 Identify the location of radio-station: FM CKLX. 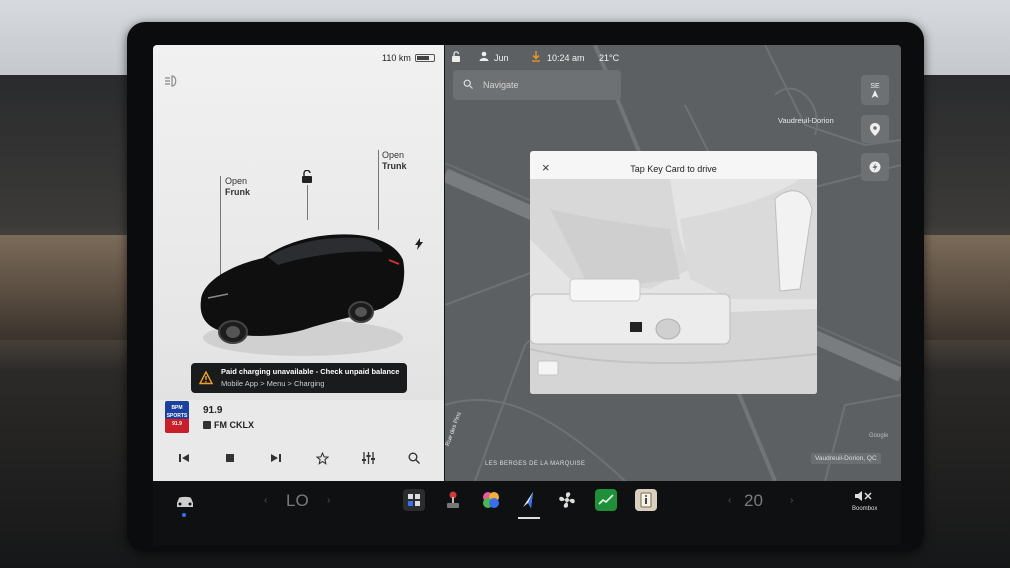
(228, 425).